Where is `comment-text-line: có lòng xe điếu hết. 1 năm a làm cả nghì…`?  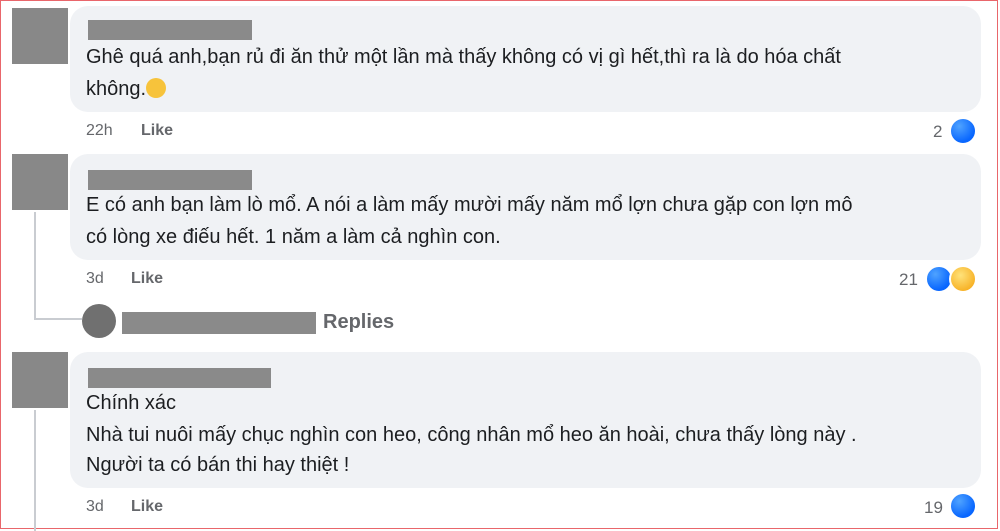
comment-text-line: có lòng xe điếu hết. 1 năm a làm cả nghì… is located at coordinates (293, 237).